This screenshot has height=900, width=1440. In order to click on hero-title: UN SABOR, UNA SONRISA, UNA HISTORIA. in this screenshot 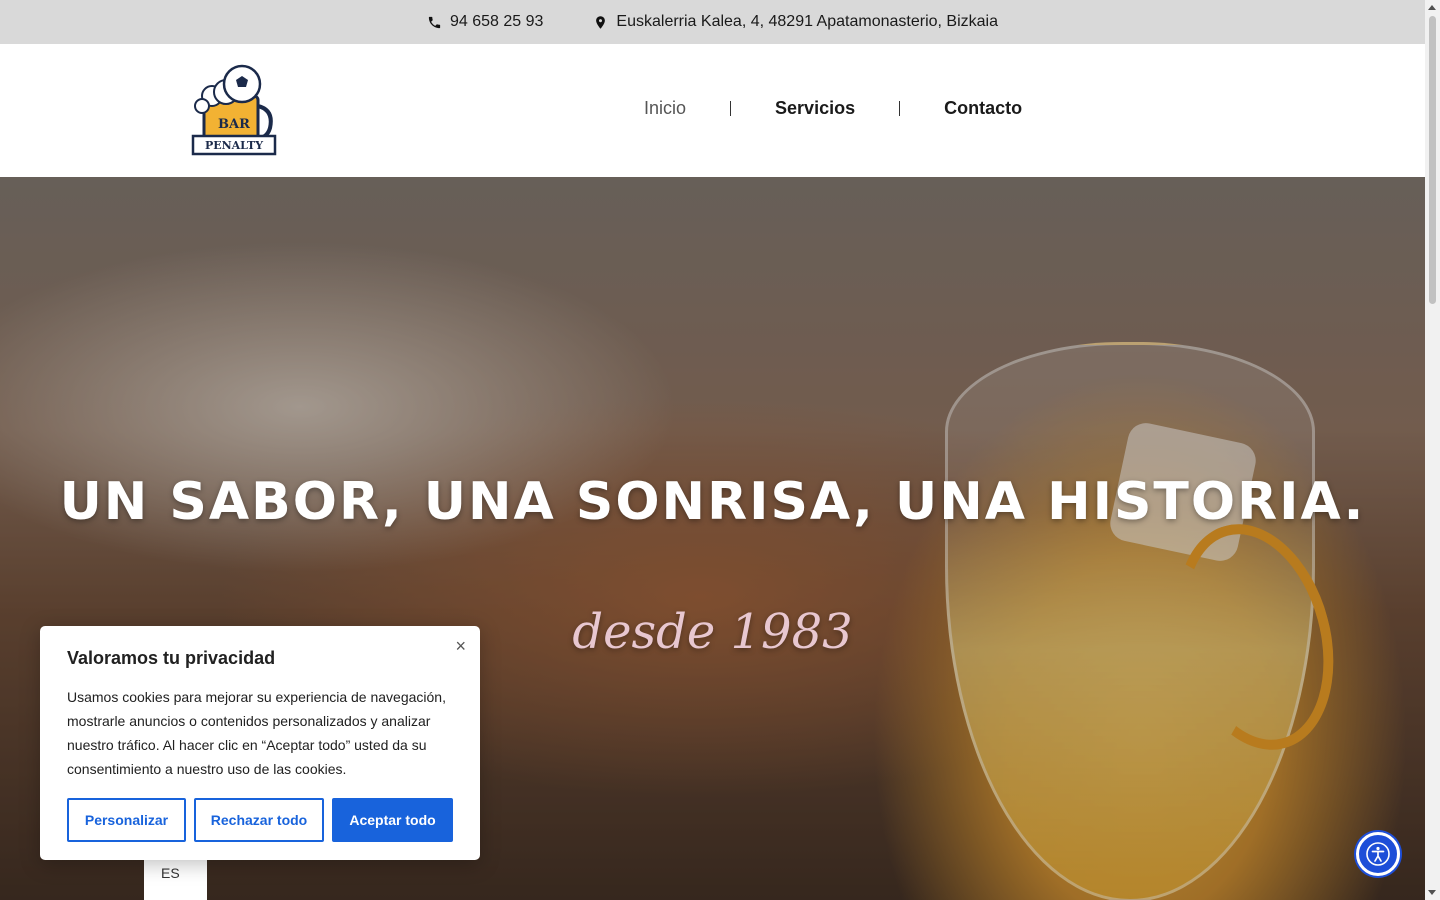, I will do `click(712, 502)`.